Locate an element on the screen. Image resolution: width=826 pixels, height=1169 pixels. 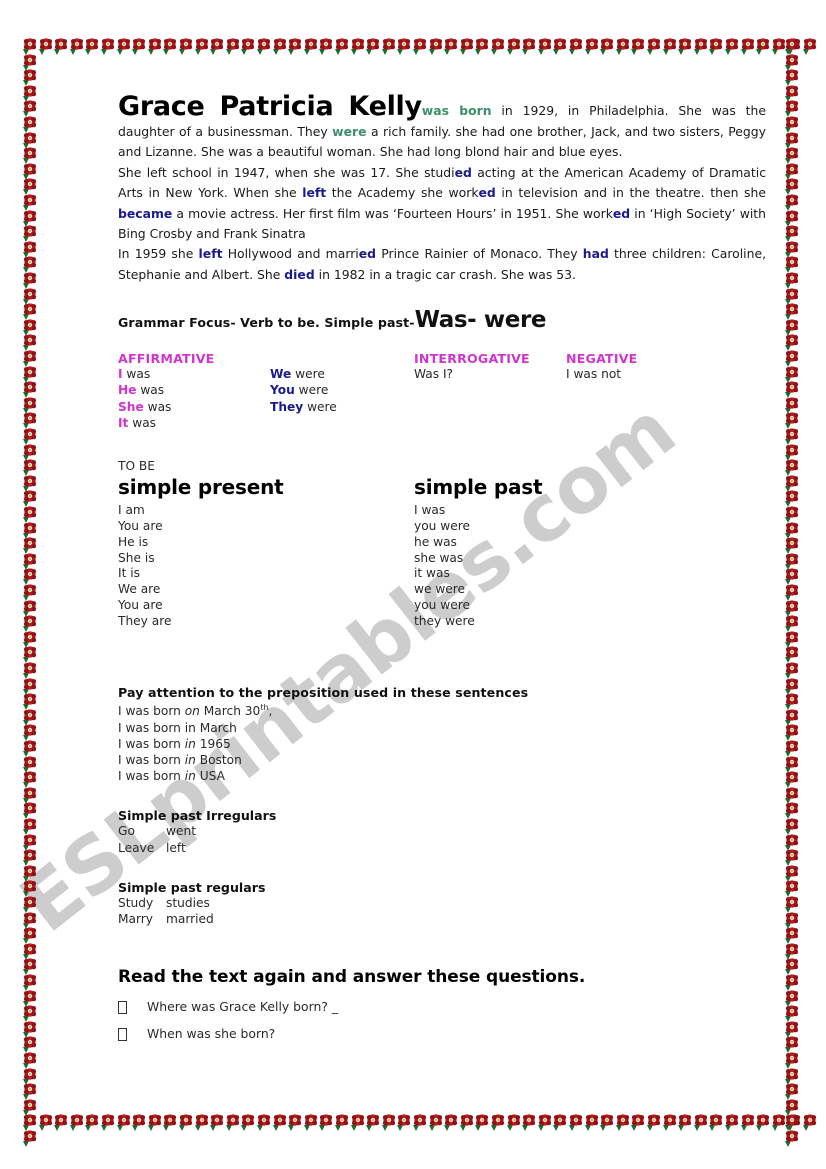
present-row: I am is located at coordinates (131, 510).